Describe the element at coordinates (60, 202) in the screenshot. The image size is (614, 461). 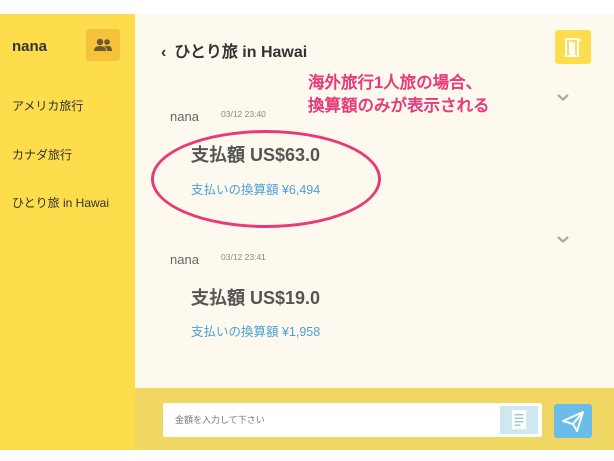
I see `sidebar-item-hawaii: ひとり旅 in Hawai` at that location.